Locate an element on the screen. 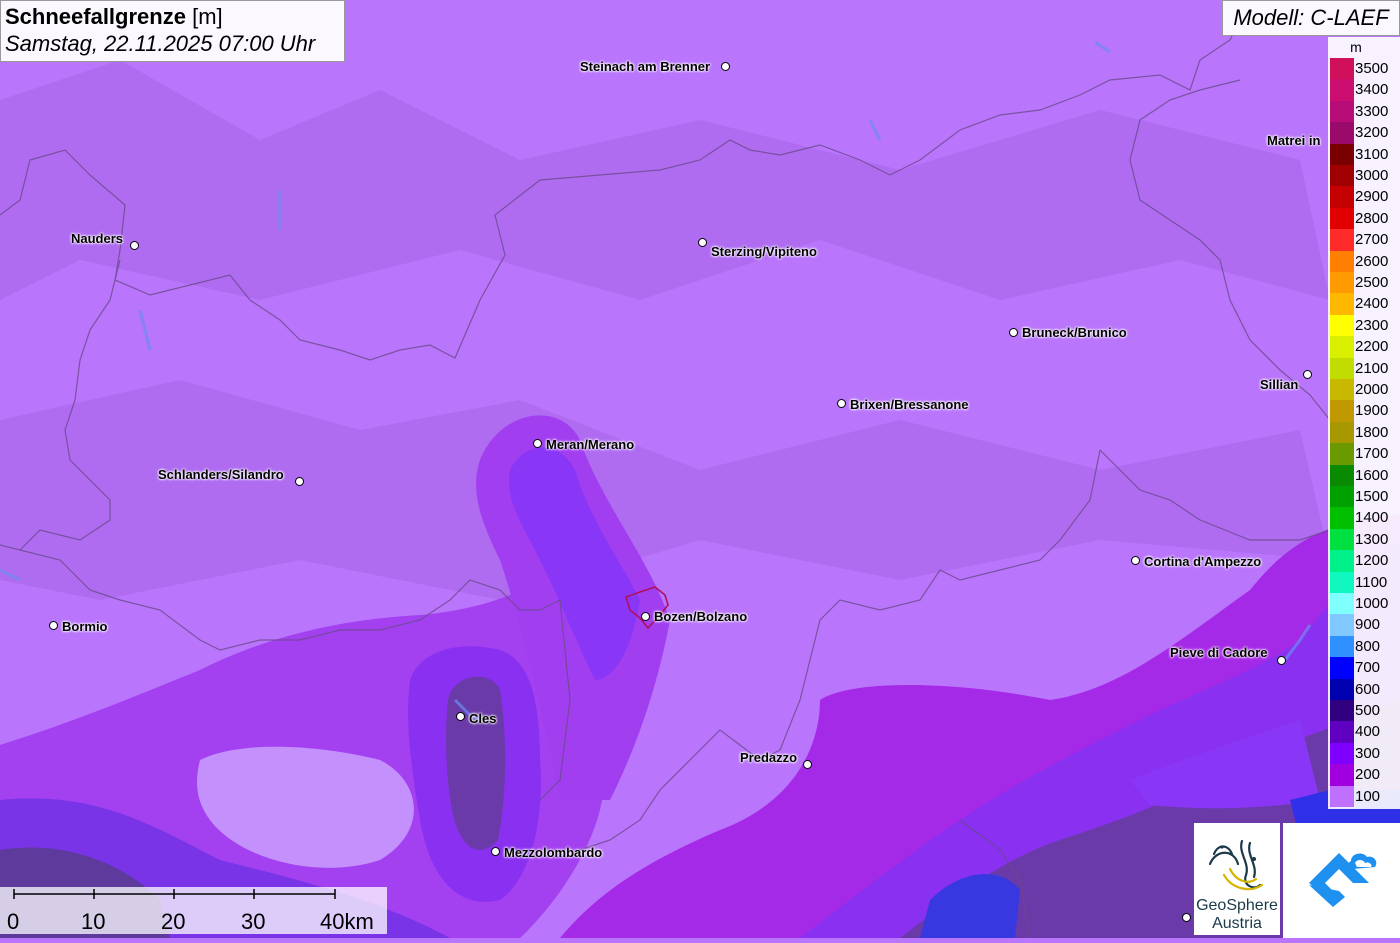  city-marker-cles is located at coordinates (460, 716).